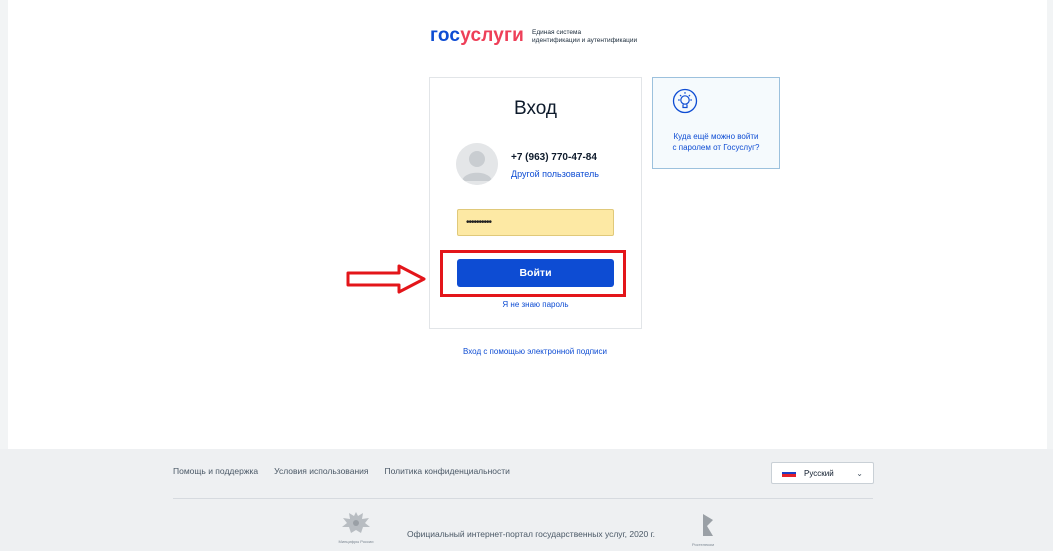  I want to click on other-user-link: Другой пользователь, so click(555, 174).